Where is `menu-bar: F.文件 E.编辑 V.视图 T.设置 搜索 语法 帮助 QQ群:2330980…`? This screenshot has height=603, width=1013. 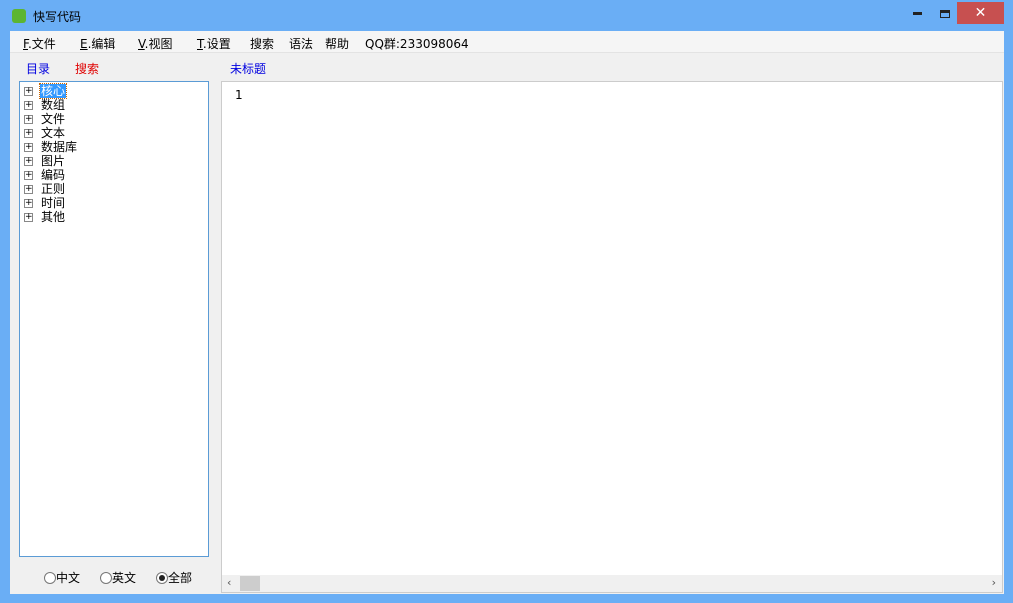 menu-bar: F.文件 E.编辑 V.视图 T.设置 搜索 语法 帮助 QQ群:2330980… is located at coordinates (507, 42).